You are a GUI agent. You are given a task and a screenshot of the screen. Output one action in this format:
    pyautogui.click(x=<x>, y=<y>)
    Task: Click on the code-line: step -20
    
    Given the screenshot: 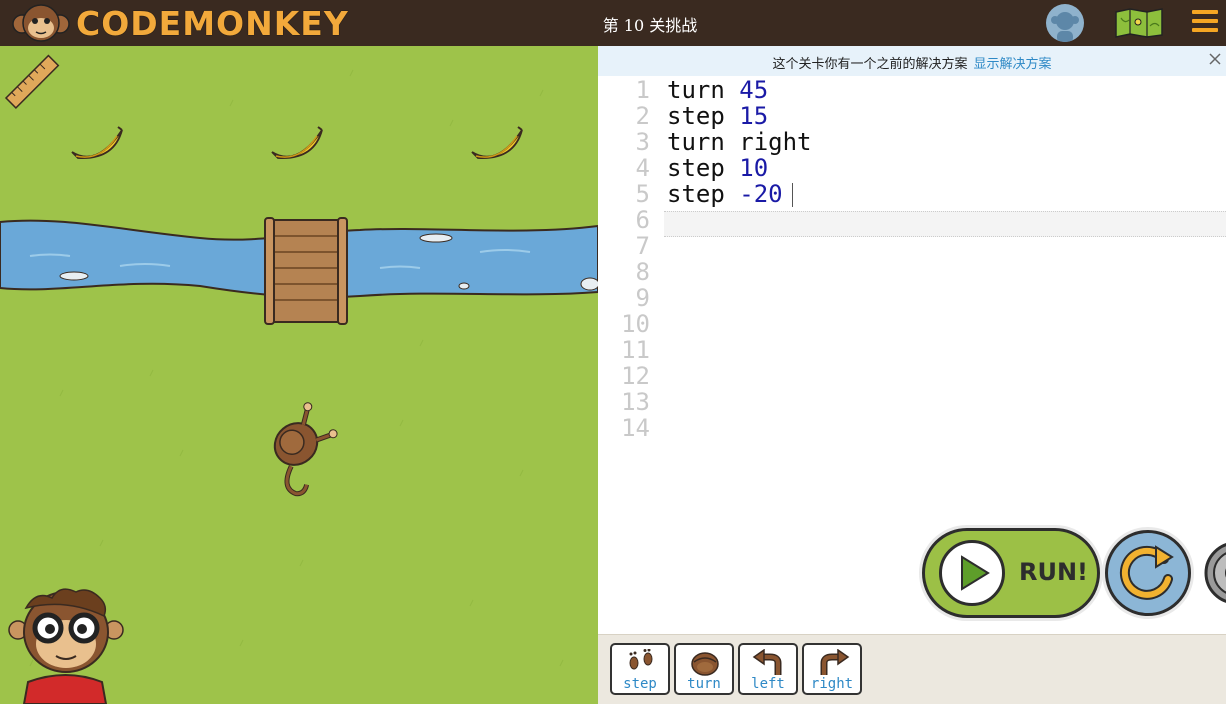 What is the action you would take?
    pyautogui.click(x=725, y=194)
    